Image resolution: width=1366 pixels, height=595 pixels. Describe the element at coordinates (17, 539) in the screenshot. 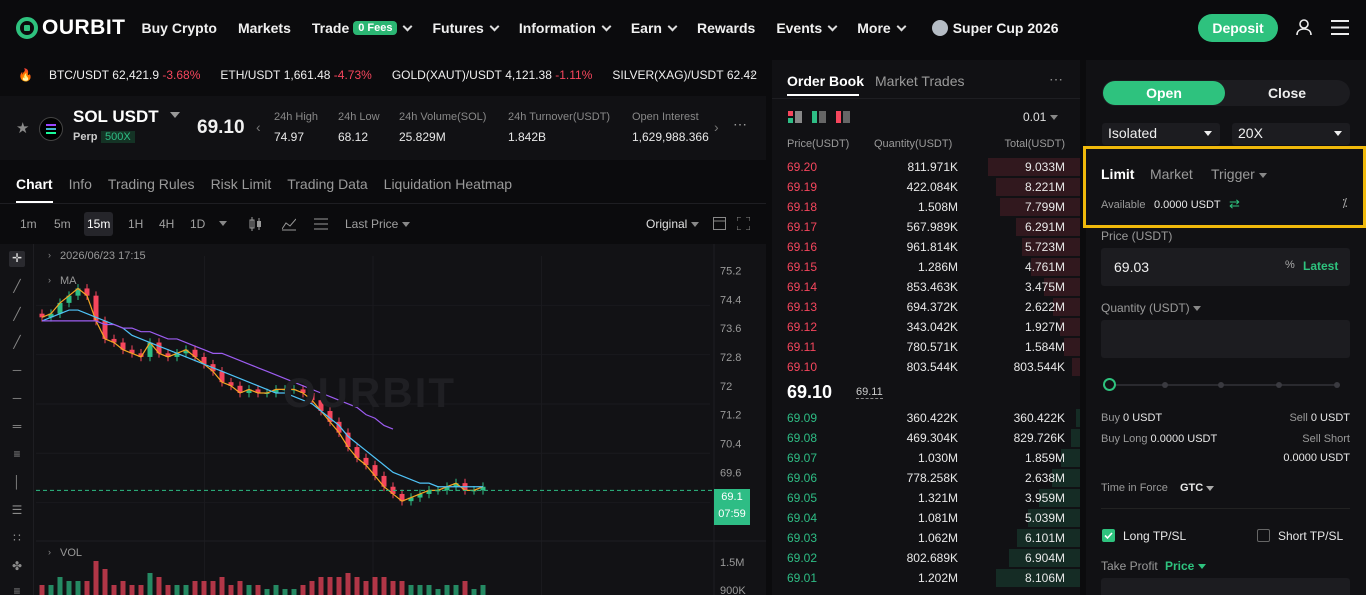

I see `pattern-icon: ∷` at that location.